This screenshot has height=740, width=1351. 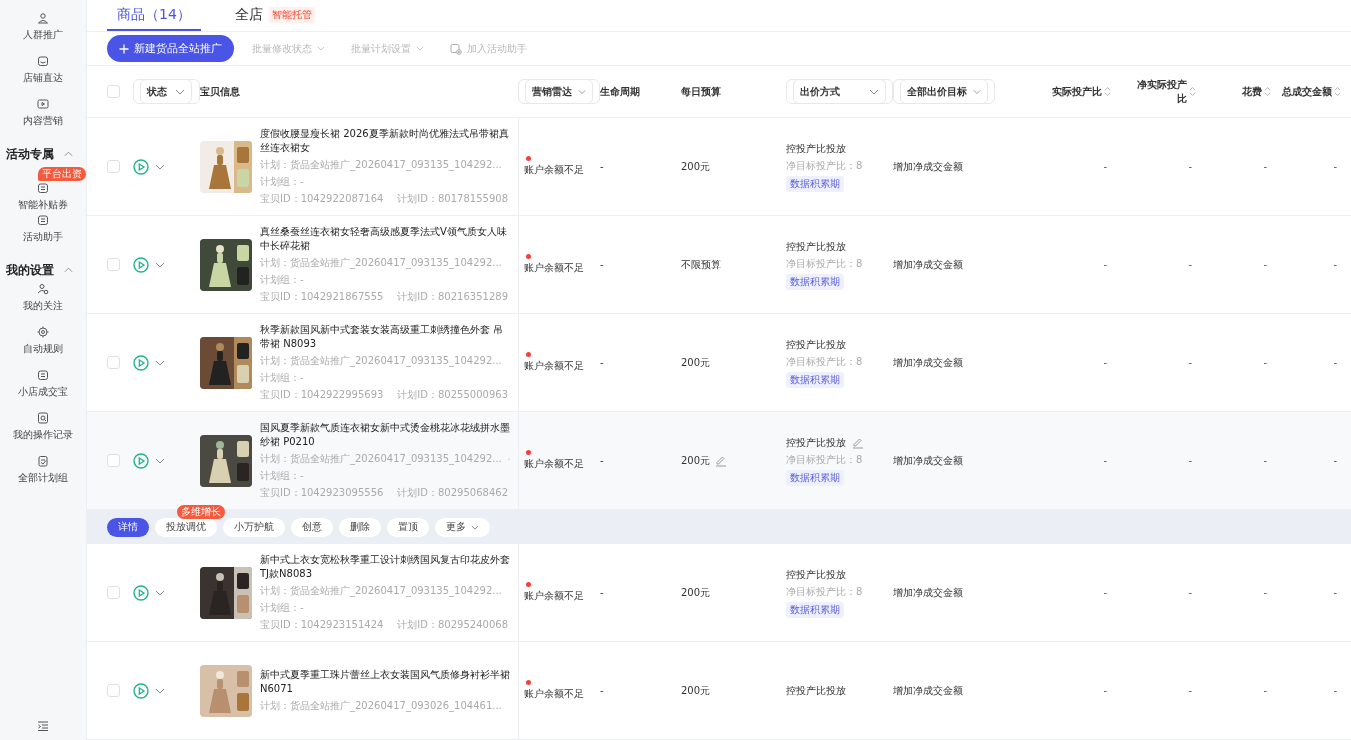 What do you see at coordinates (385, 682) in the screenshot?
I see `product-title: 新中式夏季重工珠片蕾丝上衣女装国风气质修身衬衫半裙N6071` at bounding box center [385, 682].